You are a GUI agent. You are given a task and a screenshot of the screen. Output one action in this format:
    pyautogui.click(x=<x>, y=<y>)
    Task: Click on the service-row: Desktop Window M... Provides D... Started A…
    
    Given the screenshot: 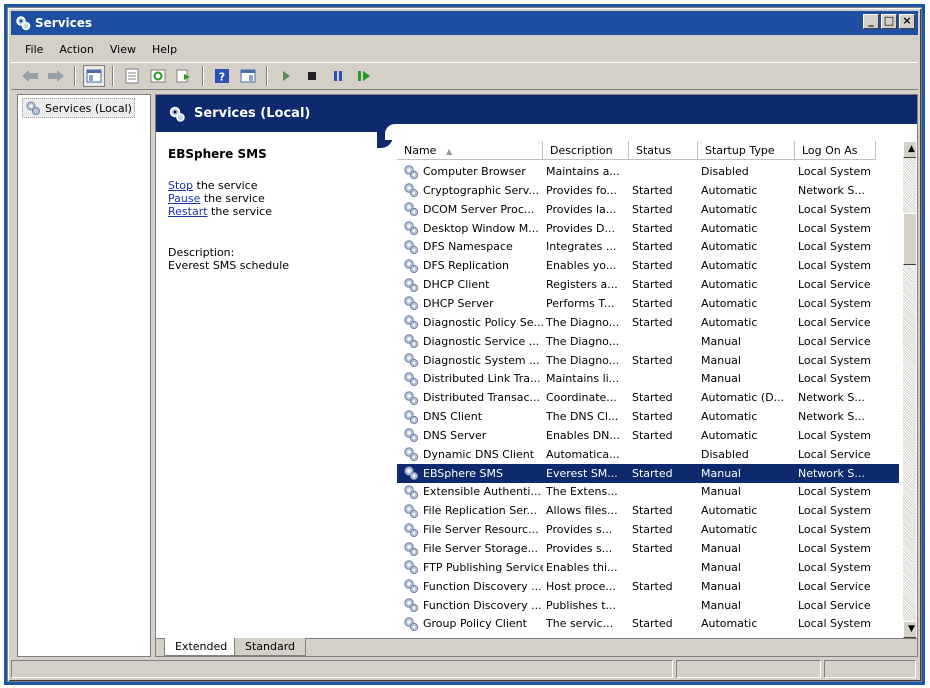 What is the action you would take?
    pyautogui.click(x=648, y=228)
    